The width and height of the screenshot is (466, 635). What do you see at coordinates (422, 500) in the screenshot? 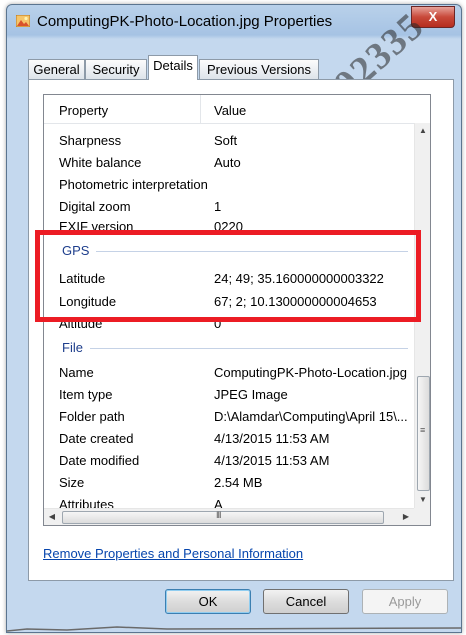
I see `scroll-down-icon: ▼` at bounding box center [422, 500].